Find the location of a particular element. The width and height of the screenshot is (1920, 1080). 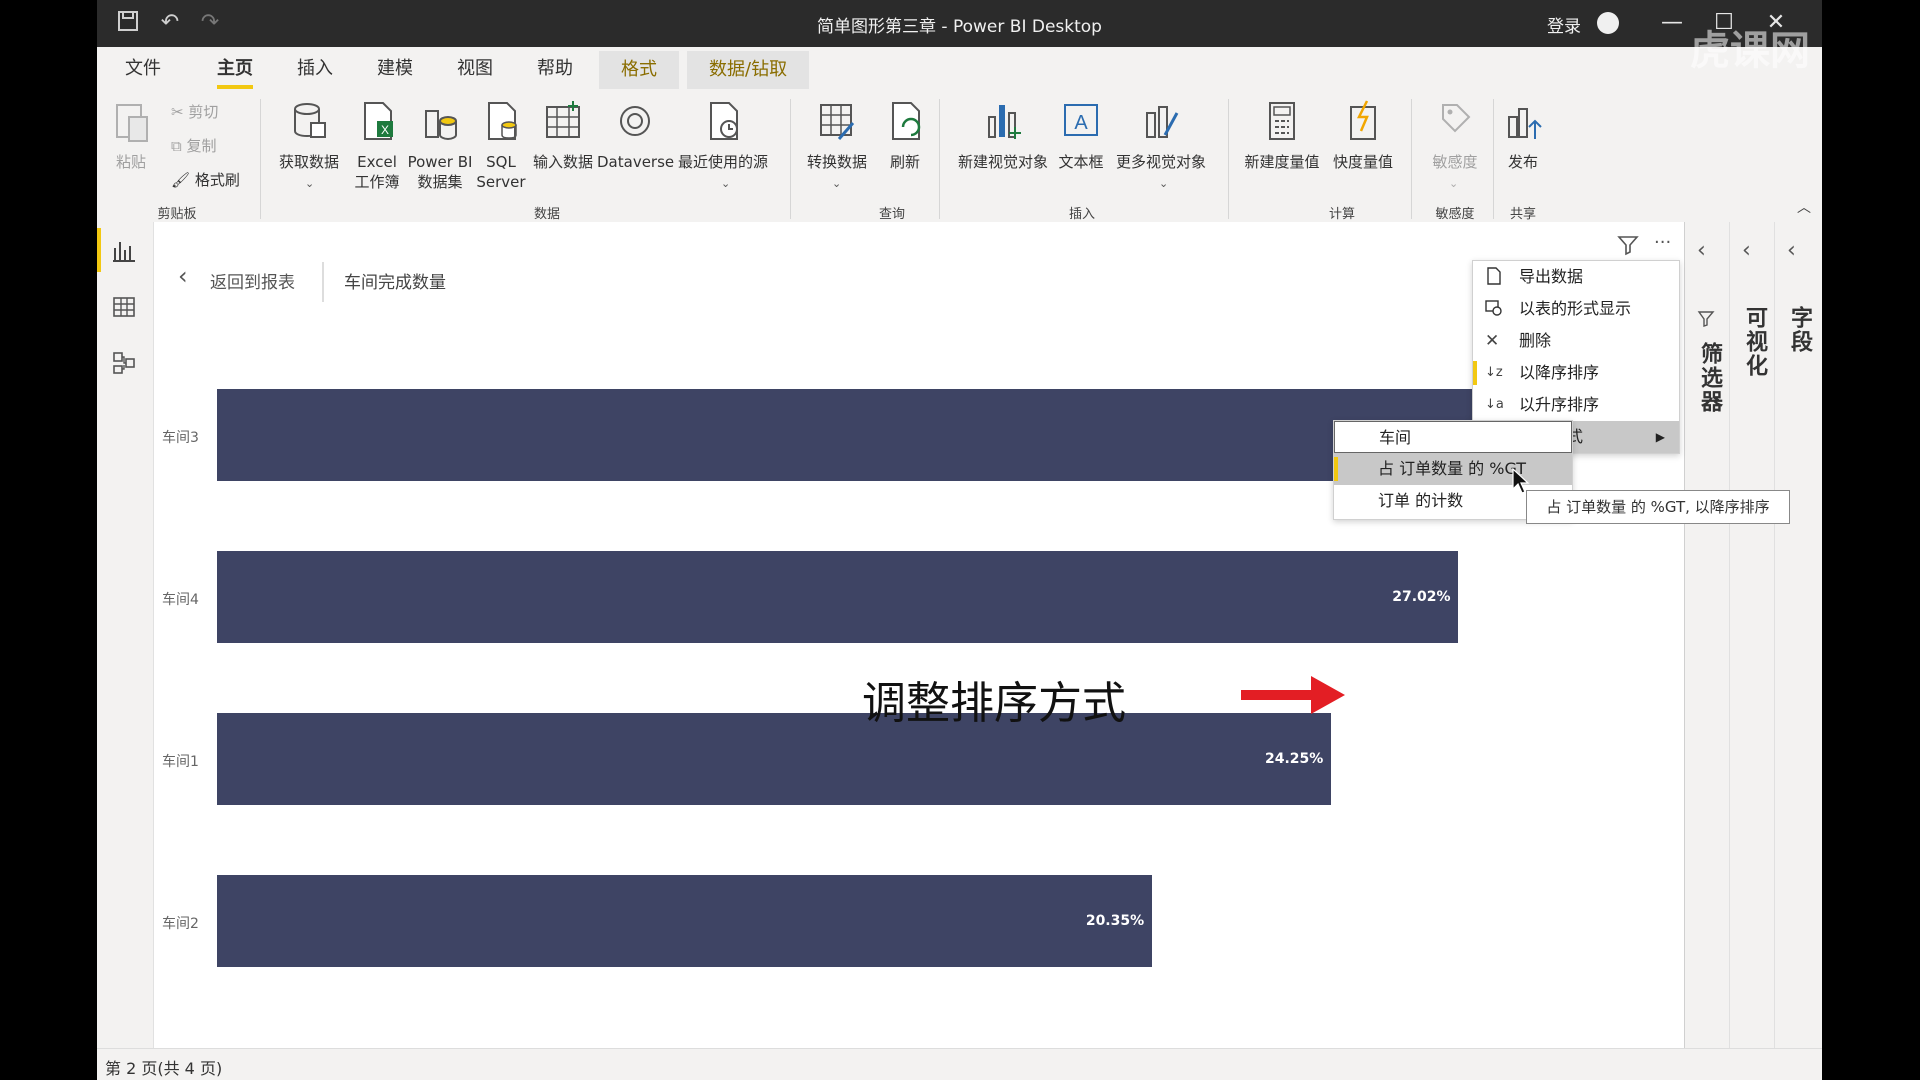

svg-text: A is located at coordinates (1081, 123).